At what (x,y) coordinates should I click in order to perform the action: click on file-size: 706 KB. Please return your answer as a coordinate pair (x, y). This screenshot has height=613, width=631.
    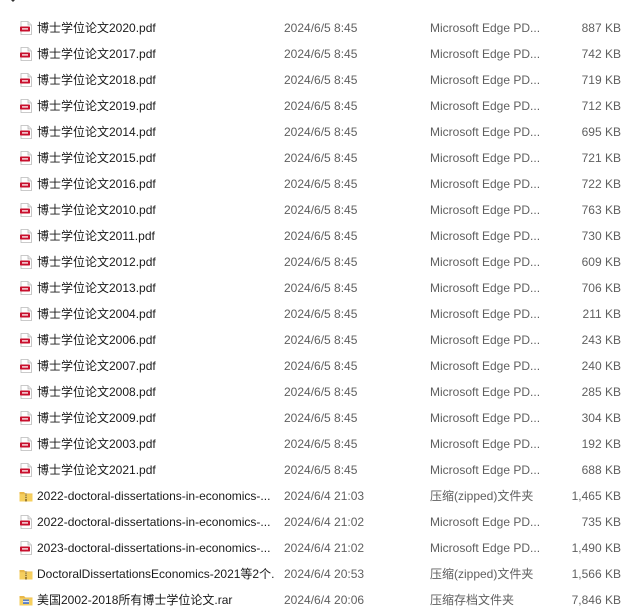
    Looking at the image, I should click on (601, 288).